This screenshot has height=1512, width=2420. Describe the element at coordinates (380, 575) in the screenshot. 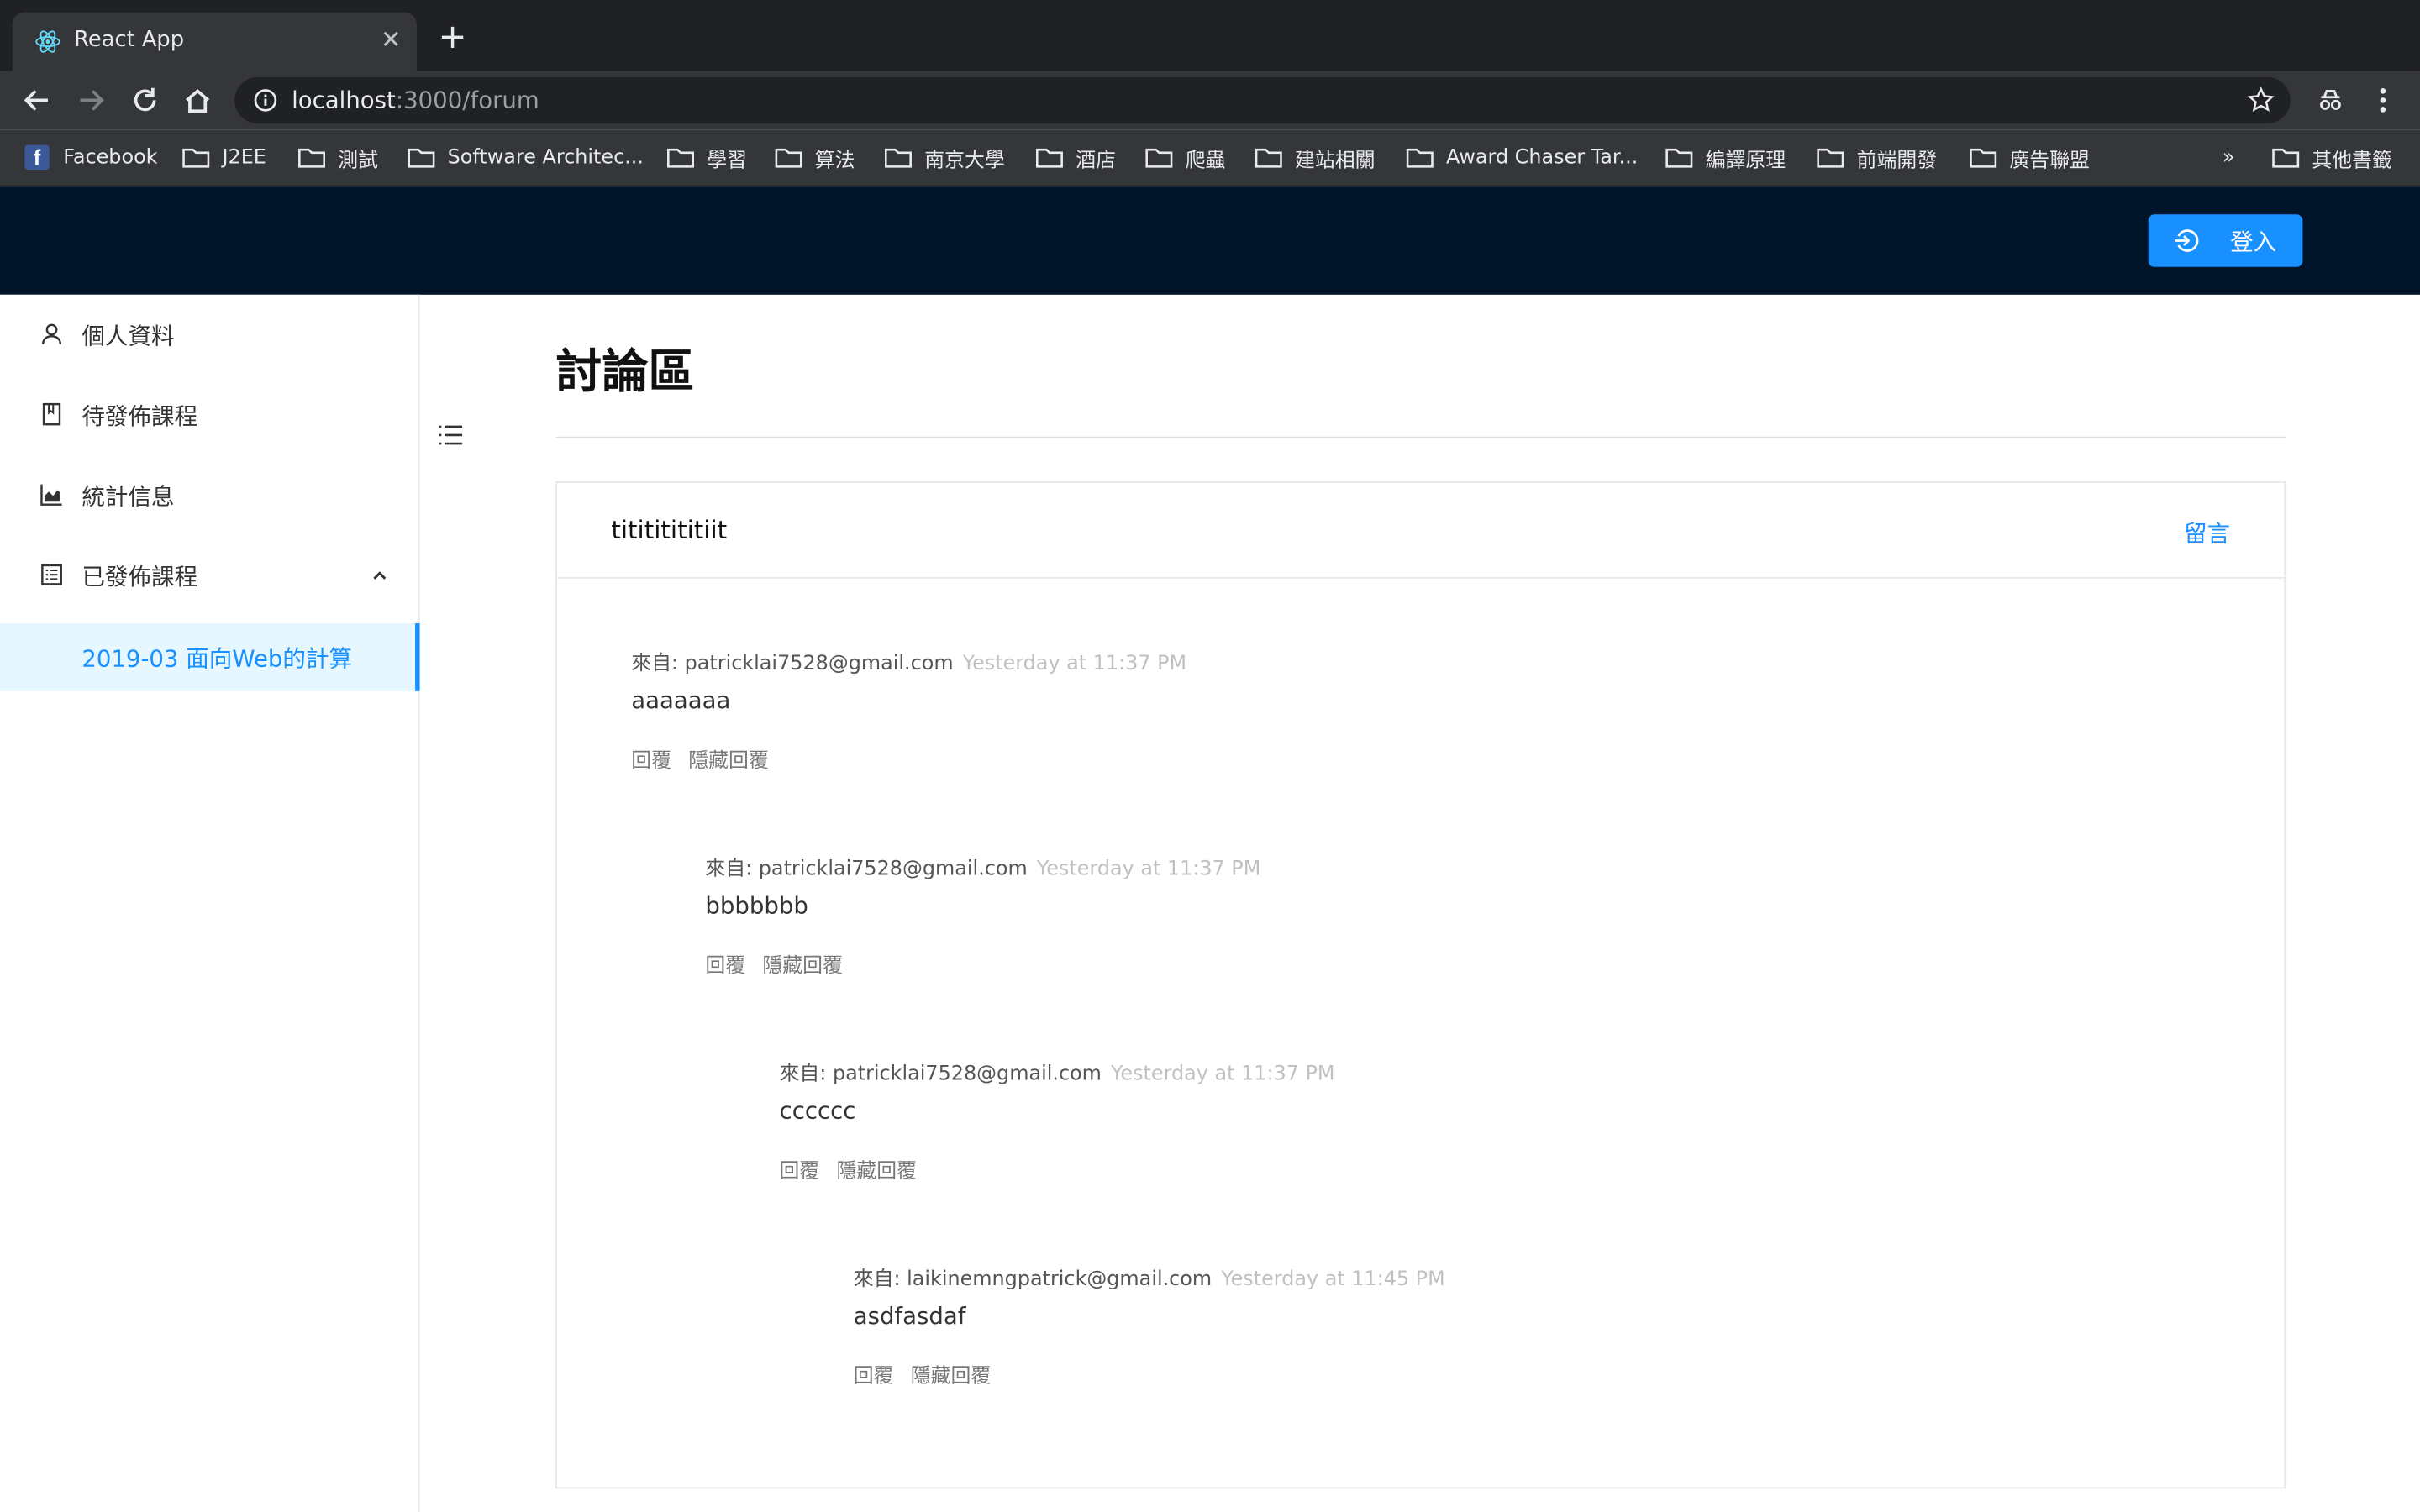

I see `chevron-up-icon` at that location.